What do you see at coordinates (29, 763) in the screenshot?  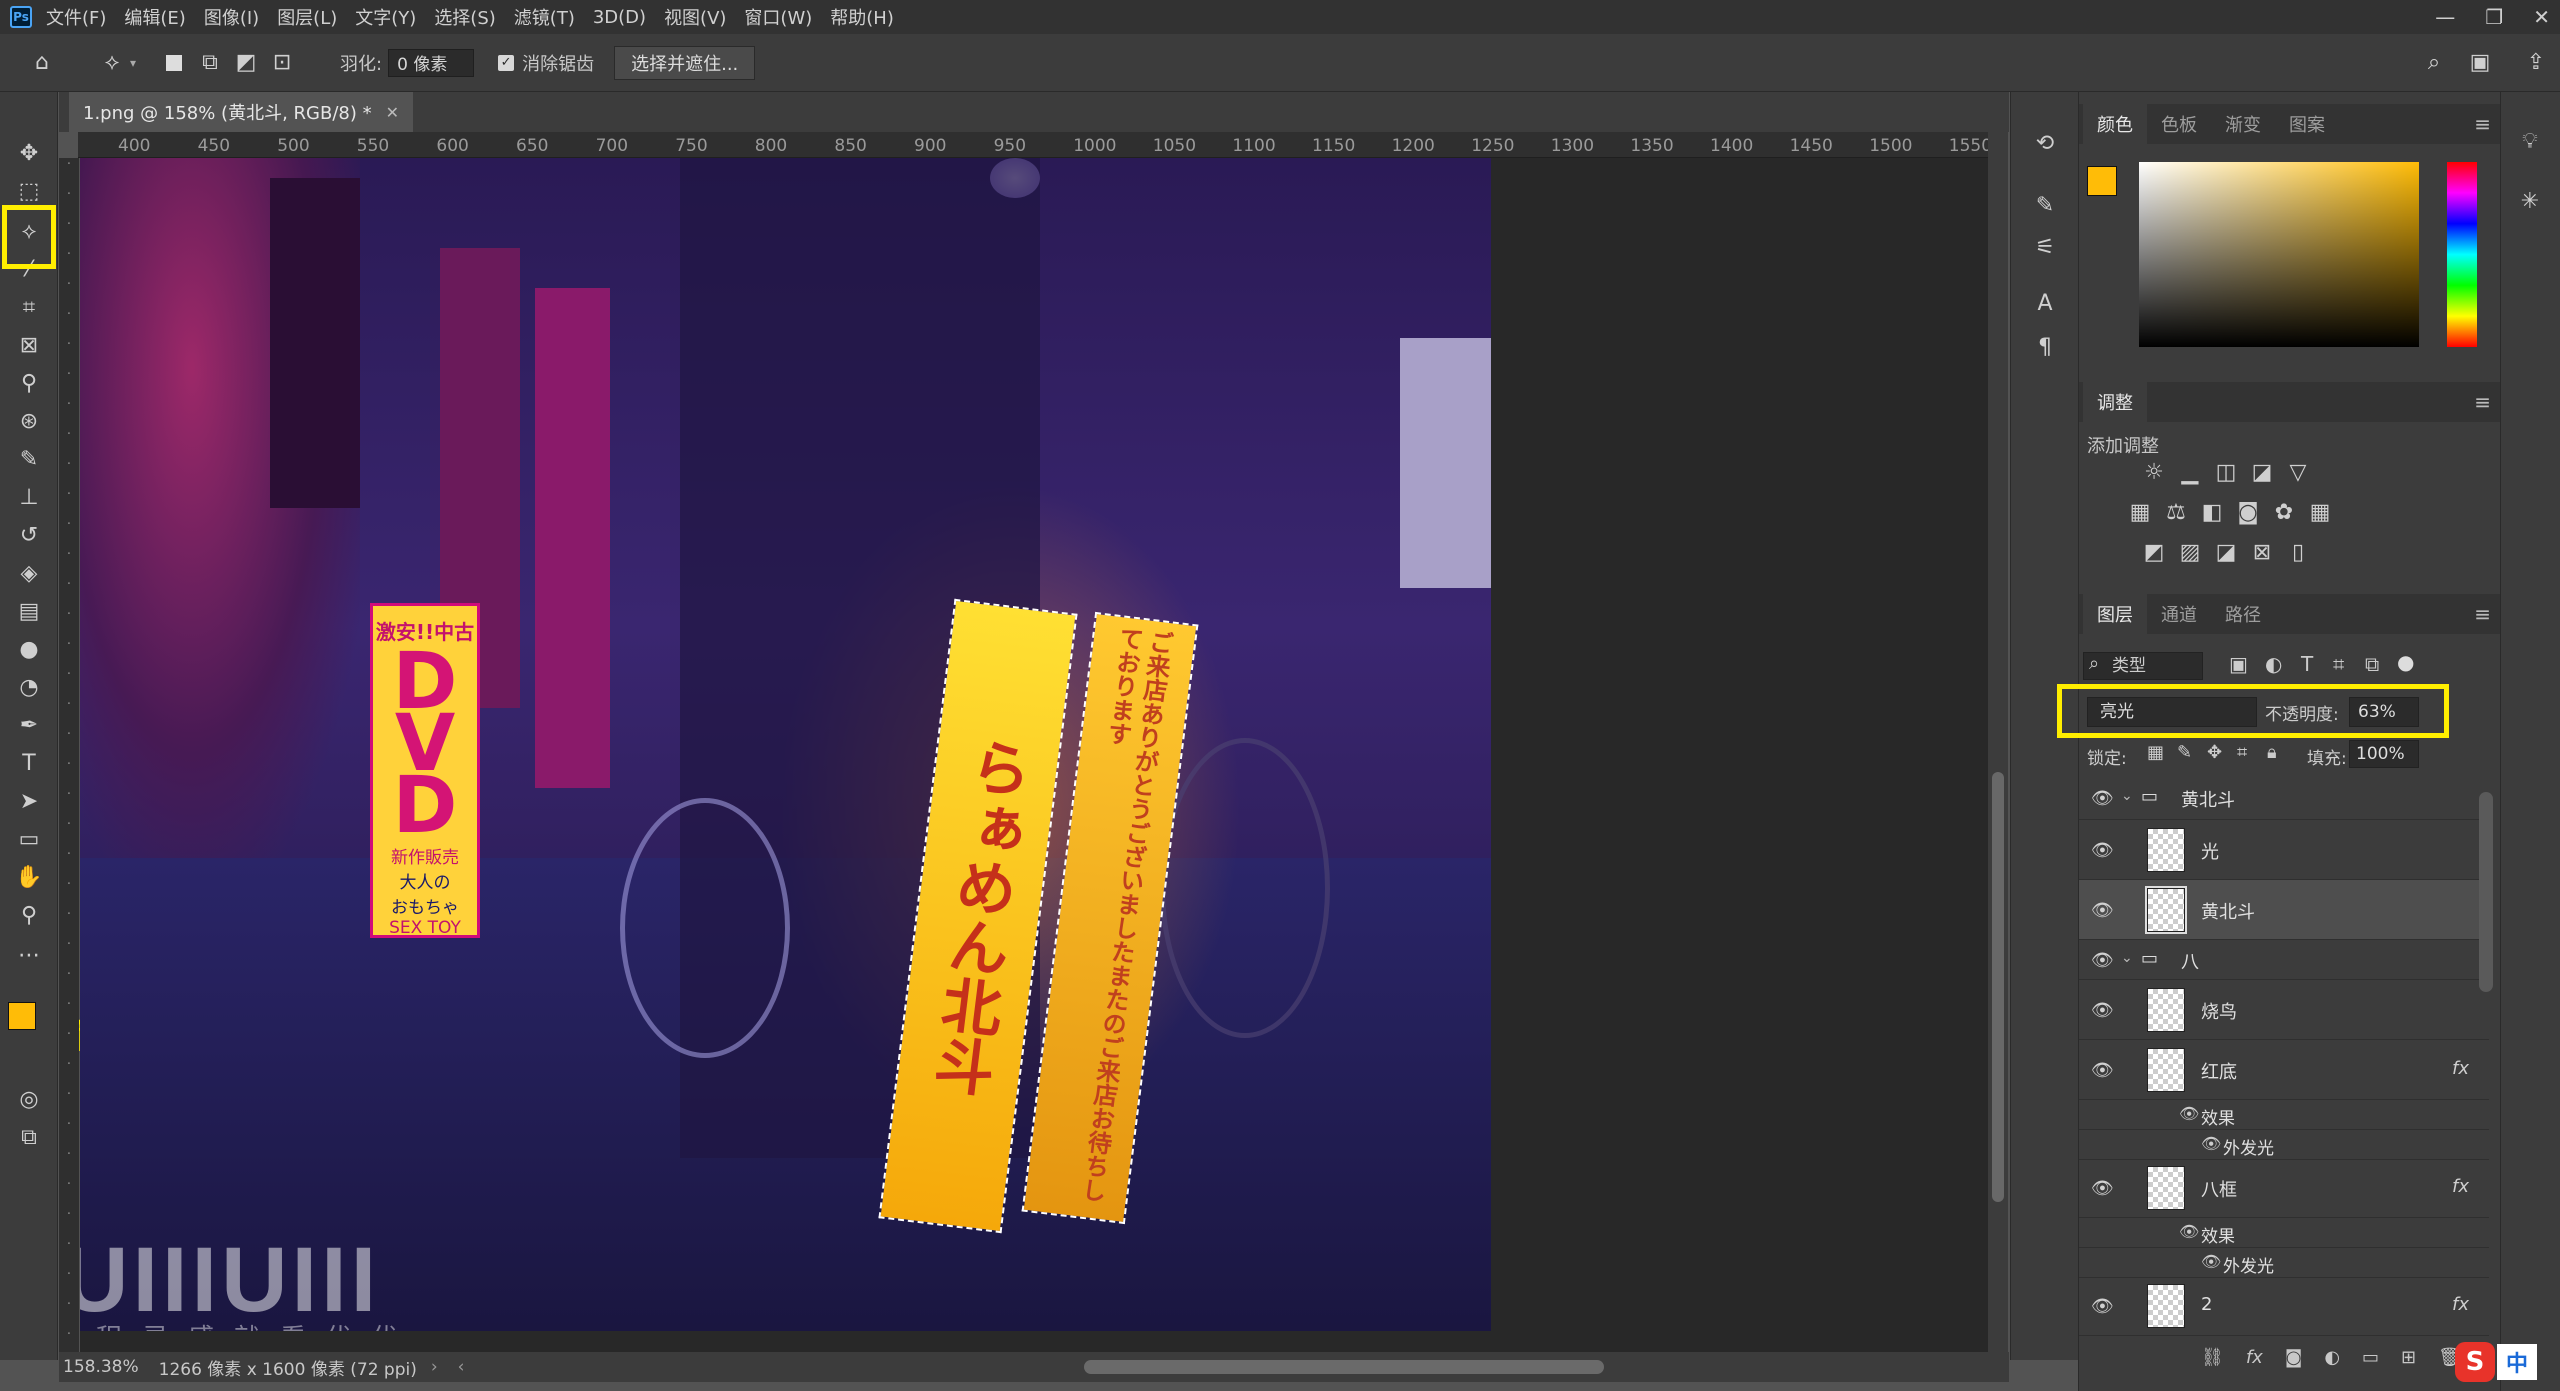 I see `type-tool-icon: T` at bounding box center [29, 763].